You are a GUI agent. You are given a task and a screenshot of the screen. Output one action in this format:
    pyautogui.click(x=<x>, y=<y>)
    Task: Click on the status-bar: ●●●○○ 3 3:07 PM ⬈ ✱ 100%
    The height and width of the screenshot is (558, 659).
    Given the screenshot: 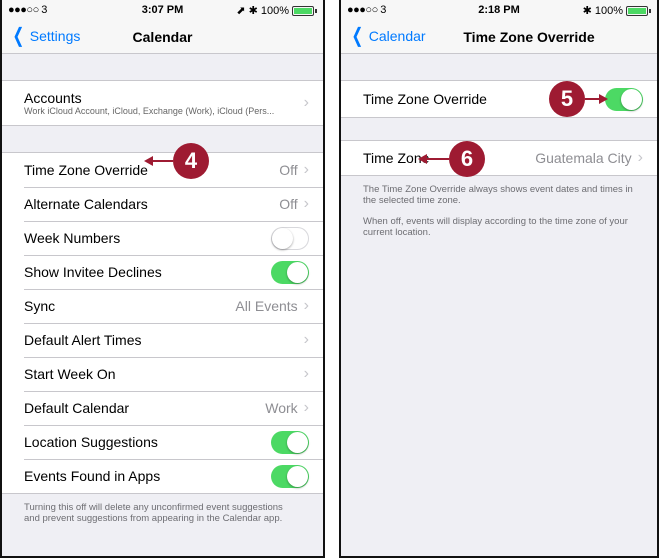 What is the action you would take?
    pyautogui.click(x=162, y=10)
    